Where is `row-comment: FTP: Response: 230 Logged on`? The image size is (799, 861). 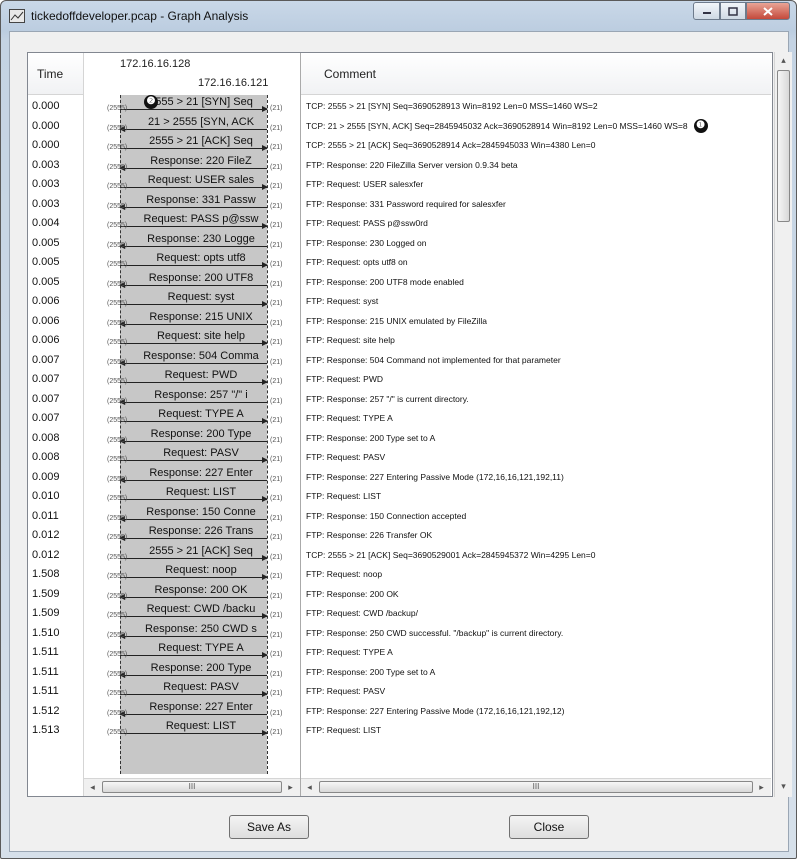
row-comment: FTP: Response: 230 Logged on is located at coordinates (366, 243).